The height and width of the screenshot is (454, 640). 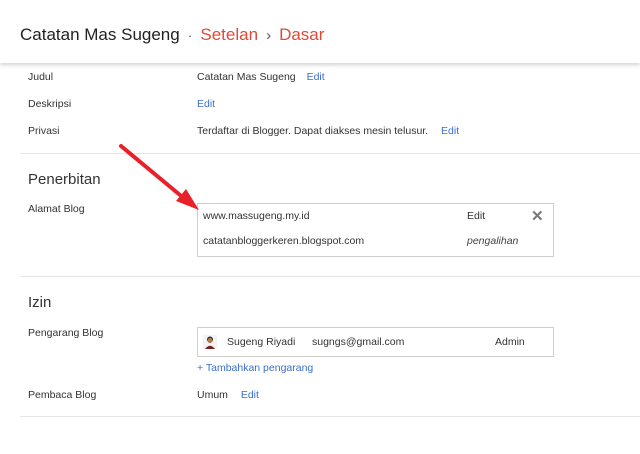 What do you see at coordinates (66, 333) in the screenshot?
I see `blog-authors-label: Pengarang Blog` at bounding box center [66, 333].